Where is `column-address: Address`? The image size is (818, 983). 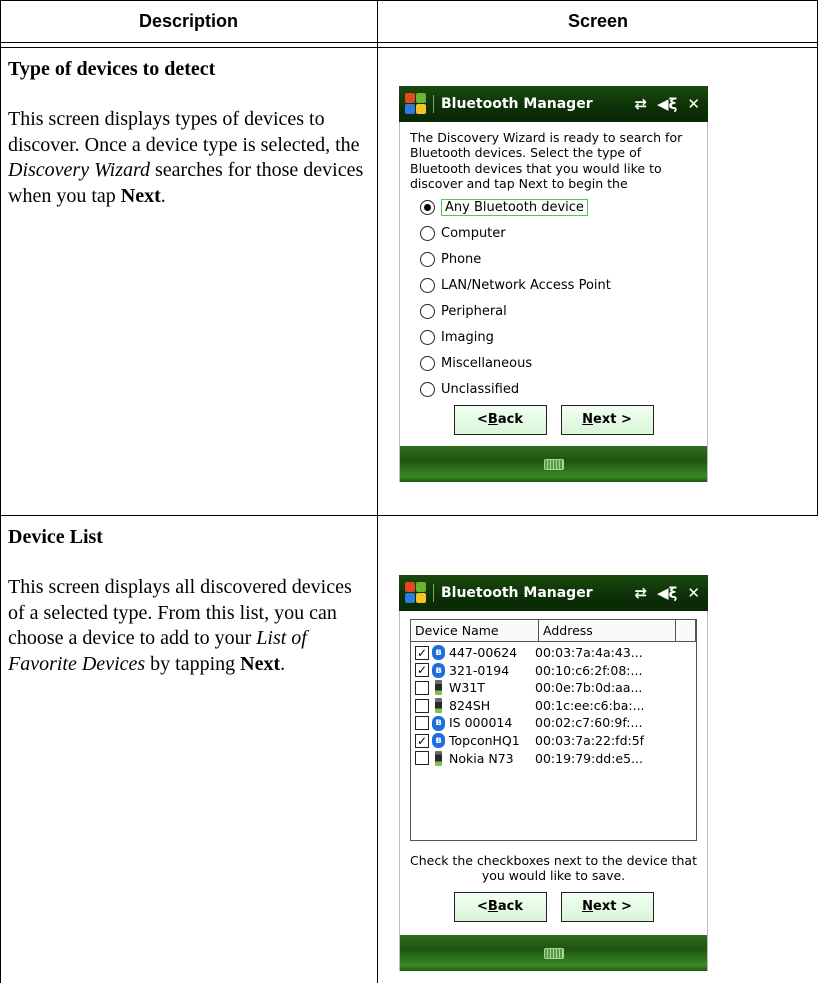 column-address: Address is located at coordinates (607, 630).